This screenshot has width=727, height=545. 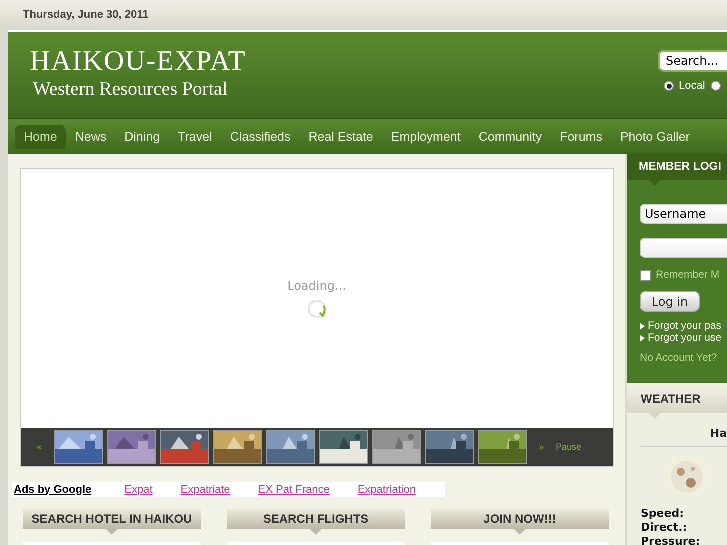 What do you see at coordinates (685, 326) in the screenshot?
I see `forgot-link: Forgot your pas` at bounding box center [685, 326].